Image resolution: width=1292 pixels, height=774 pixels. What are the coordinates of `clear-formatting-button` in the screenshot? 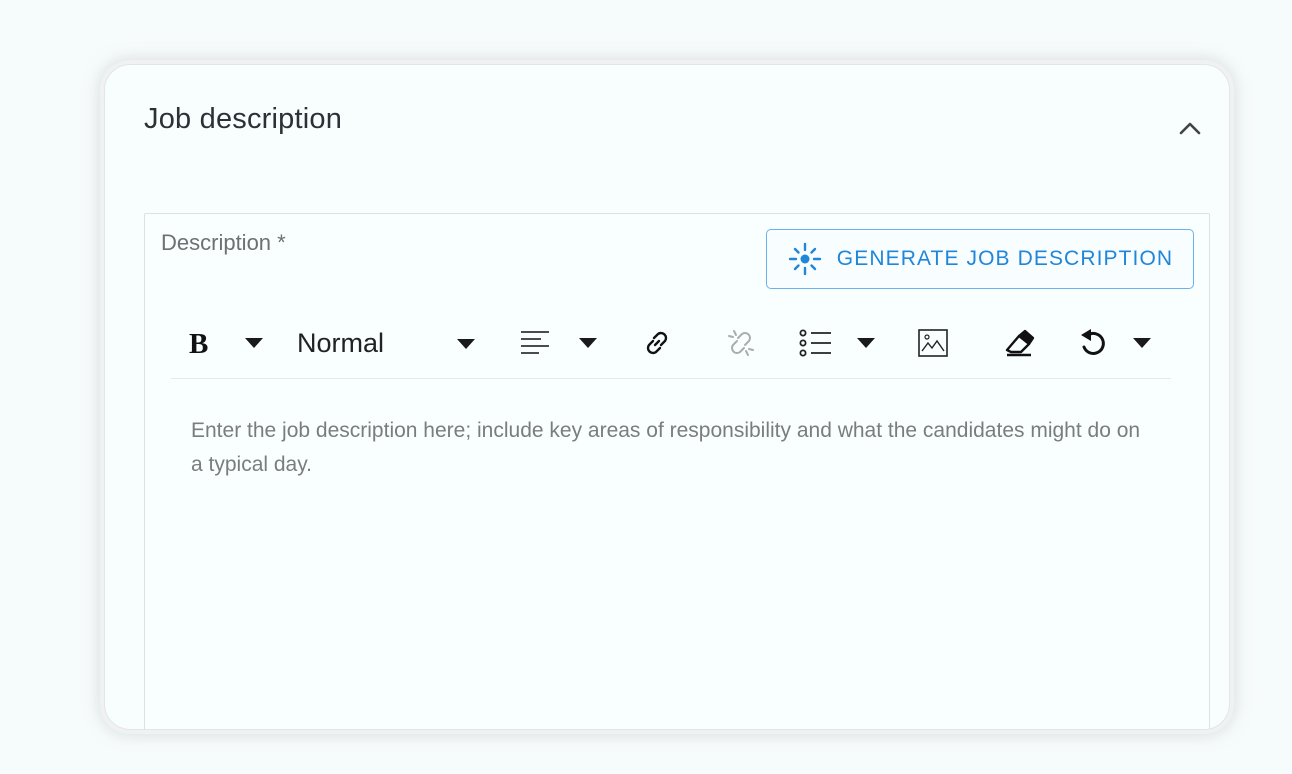 It's located at (1019, 343).